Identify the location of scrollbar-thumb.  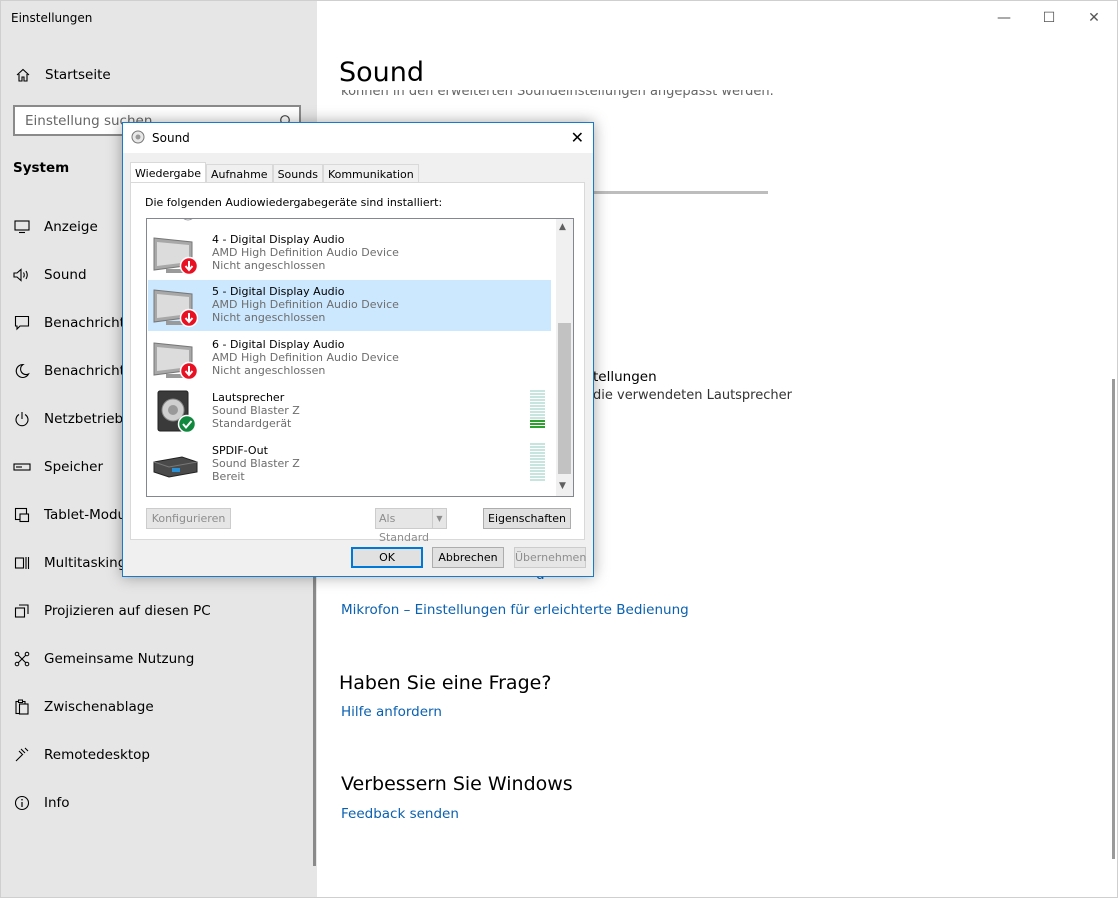
(564, 398).